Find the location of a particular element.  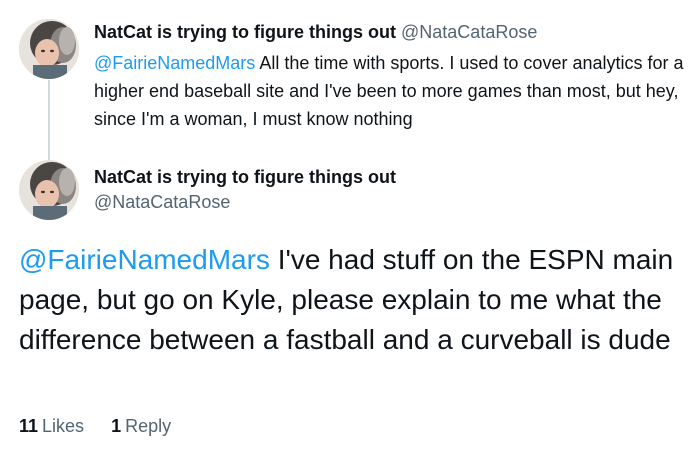

replies-label: Reply is located at coordinates (148, 426).